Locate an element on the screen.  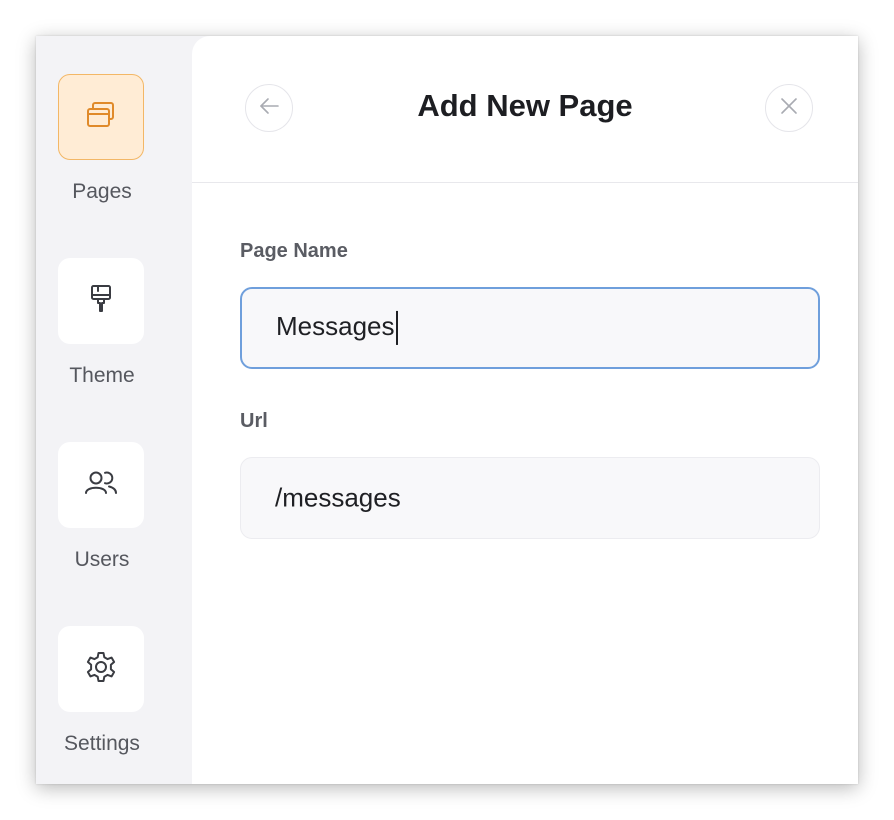
page-name-value-wrap: Messages is located at coordinates (337, 328).